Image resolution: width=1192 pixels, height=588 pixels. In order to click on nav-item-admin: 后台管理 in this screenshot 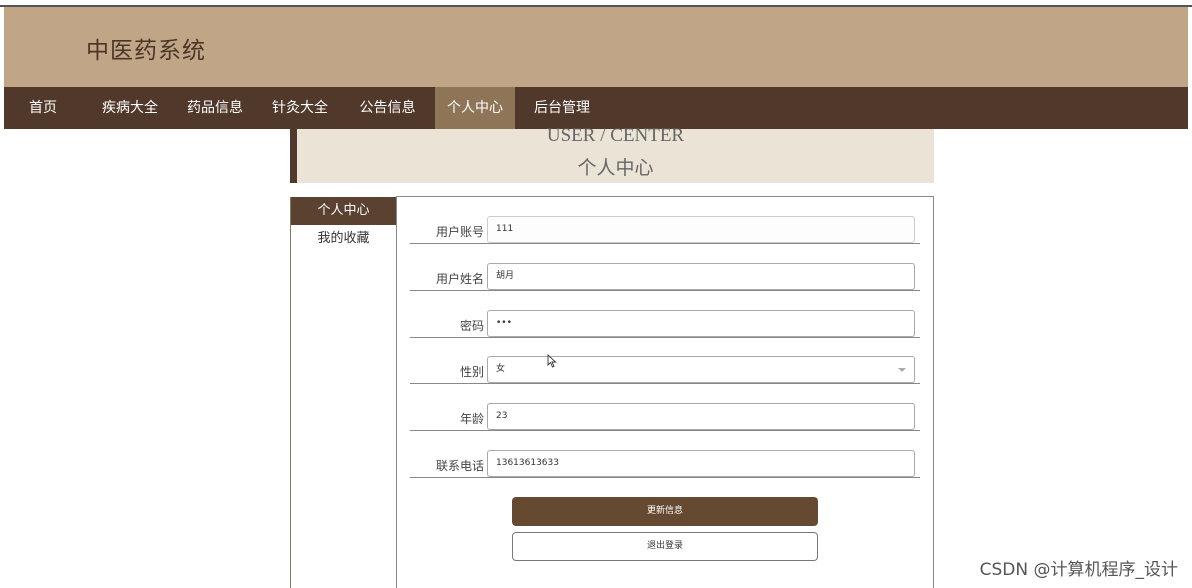, I will do `click(562, 108)`.